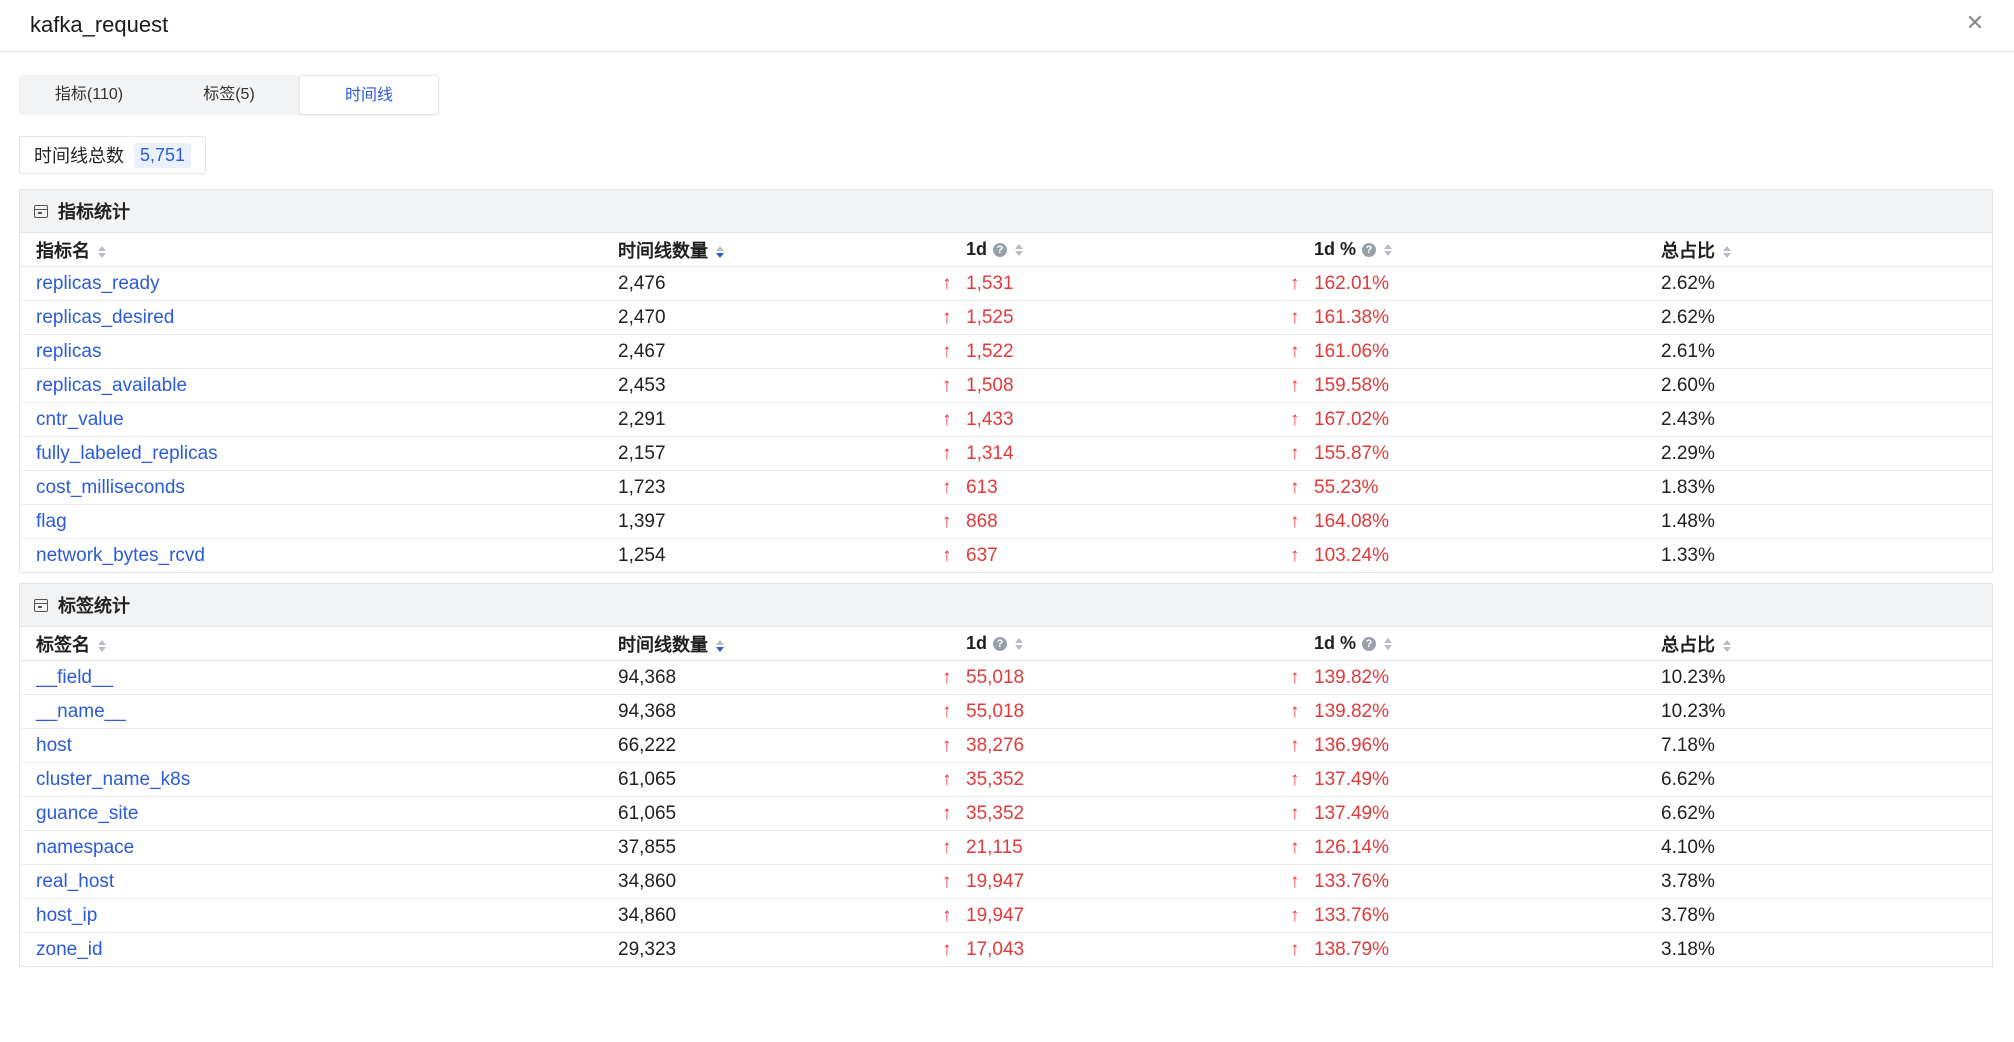  What do you see at coordinates (163, 155) in the screenshot?
I see `timeline-total-value: 5,751` at bounding box center [163, 155].